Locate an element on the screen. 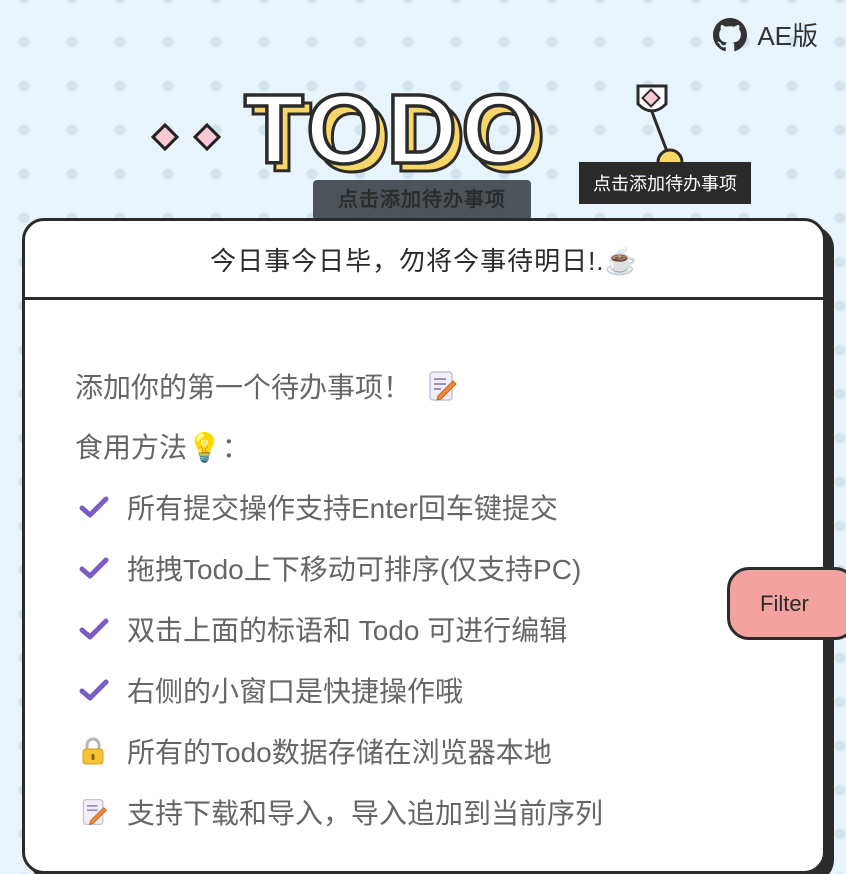  tip-item: 所有提交操作支持Enter回车键提交 is located at coordinates (449, 506).